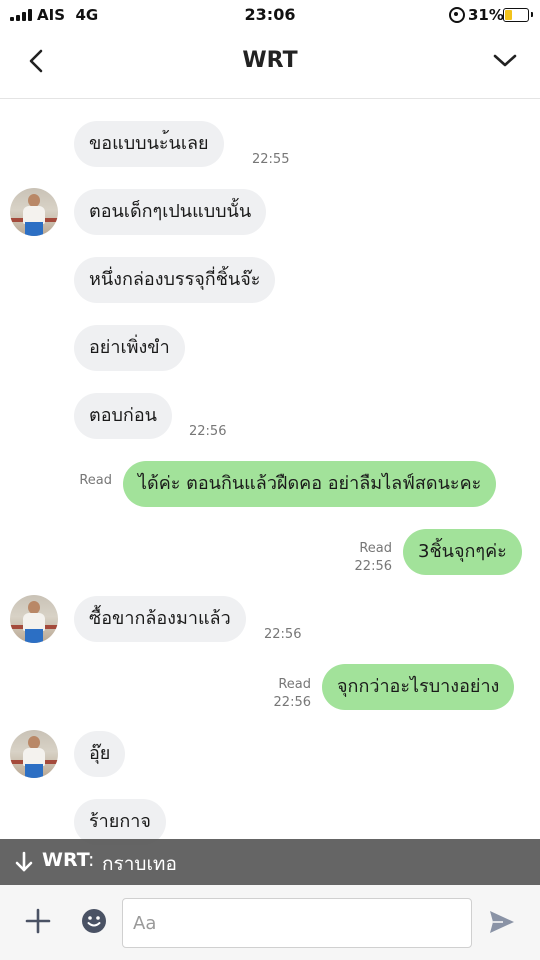 The height and width of the screenshot is (960, 540). I want to click on orientation-lock-icon, so click(457, 15).